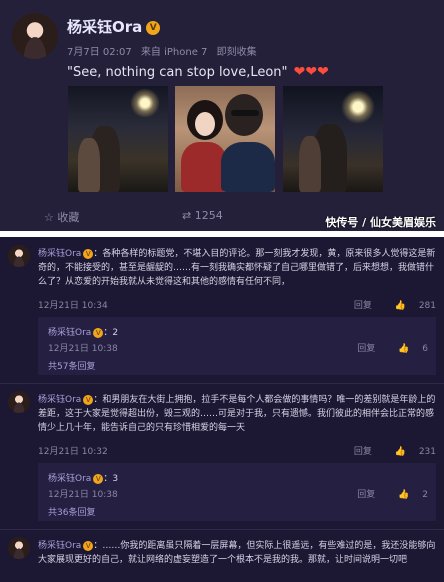 The image size is (444, 582). What do you see at coordinates (99, 52) in the screenshot?
I see `post-date: 7月7日 02:07` at bounding box center [99, 52].